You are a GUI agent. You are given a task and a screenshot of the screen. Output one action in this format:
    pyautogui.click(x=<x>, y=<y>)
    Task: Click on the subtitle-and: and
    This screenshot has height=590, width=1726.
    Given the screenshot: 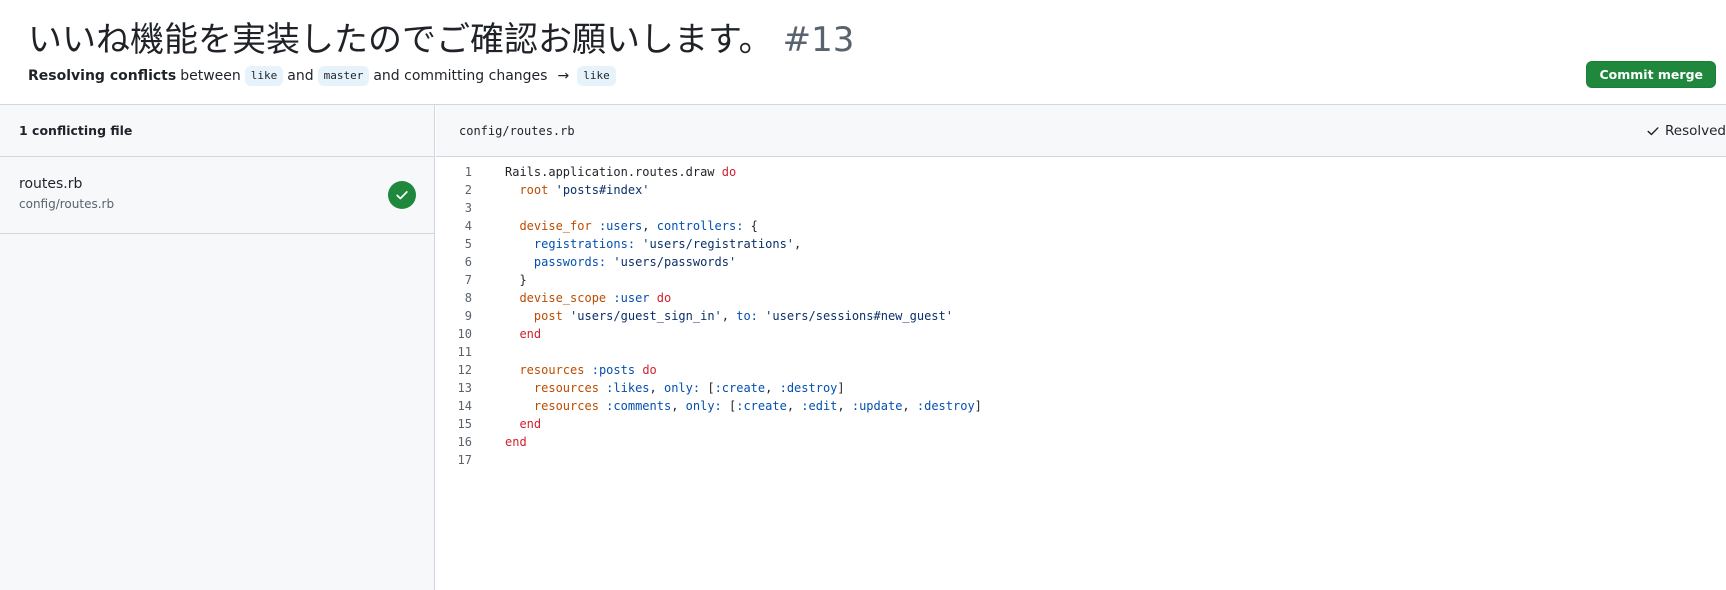 What is the action you would take?
    pyautogui.click(x=300, y=76)
    